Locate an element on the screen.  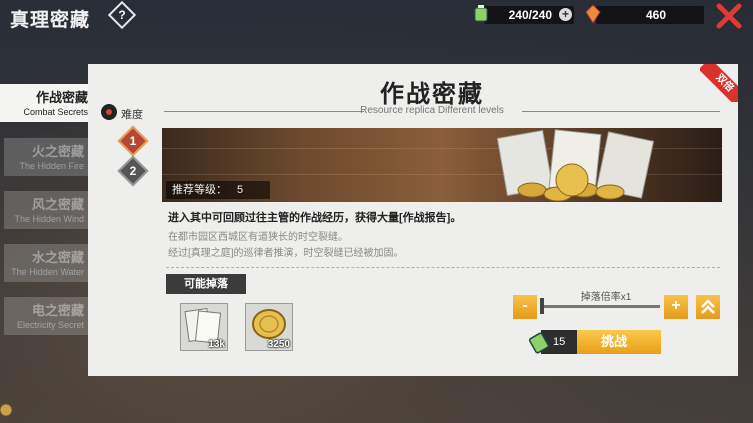
drop-rate-label: 掉落倍率x1 is located at coordinates (606, 297).